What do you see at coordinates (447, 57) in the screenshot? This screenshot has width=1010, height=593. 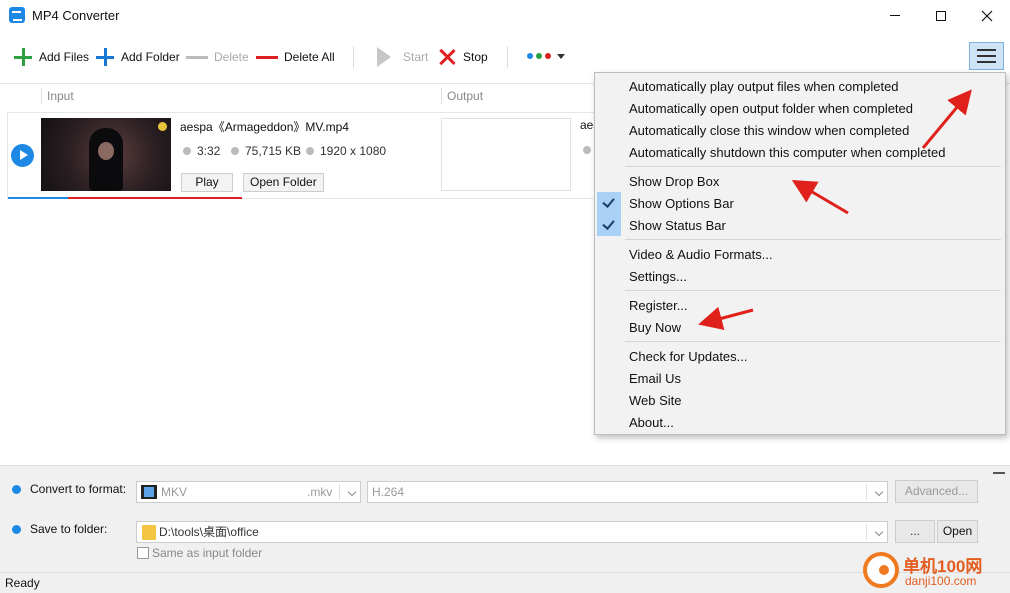 I see `stop-x-icon` at bounding box center [447, 57].